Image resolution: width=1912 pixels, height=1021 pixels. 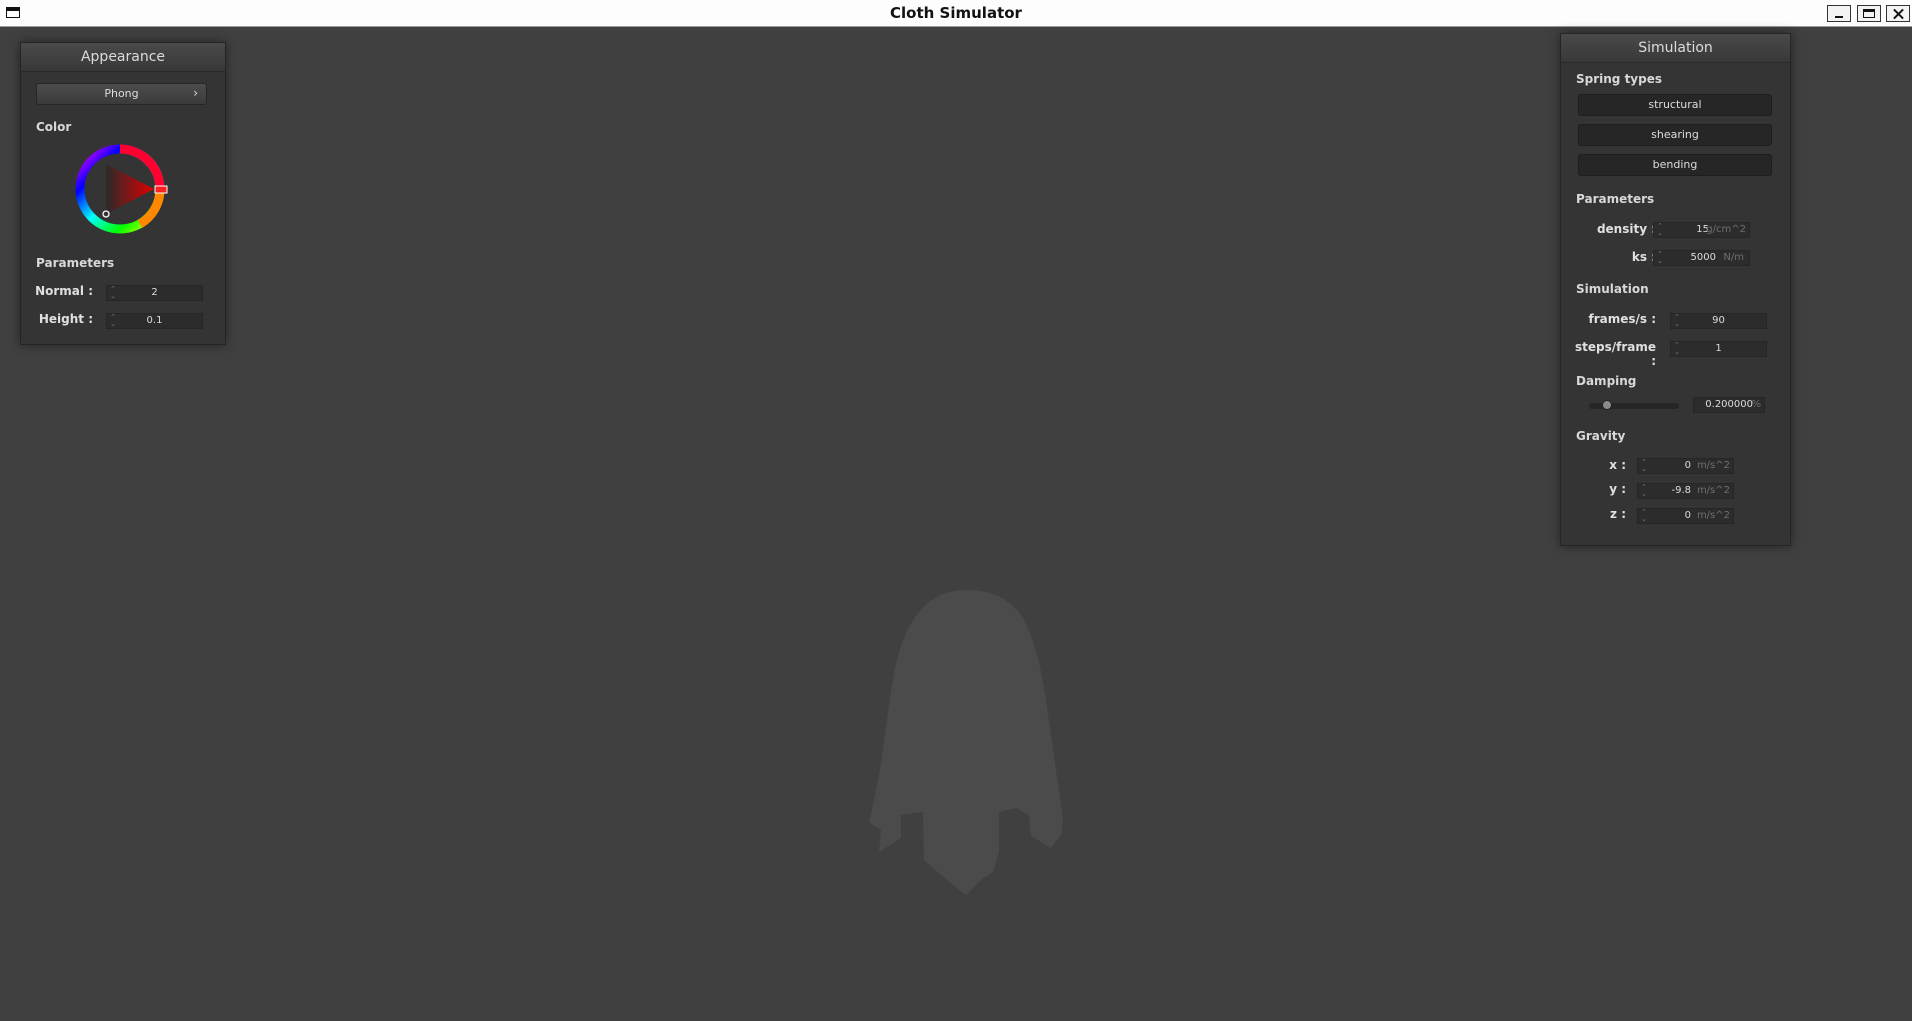 What do you see at coordinates (123, 57) in the screenshot?
I see `appearance-header: Appearance` at bounding box center [123, 57].